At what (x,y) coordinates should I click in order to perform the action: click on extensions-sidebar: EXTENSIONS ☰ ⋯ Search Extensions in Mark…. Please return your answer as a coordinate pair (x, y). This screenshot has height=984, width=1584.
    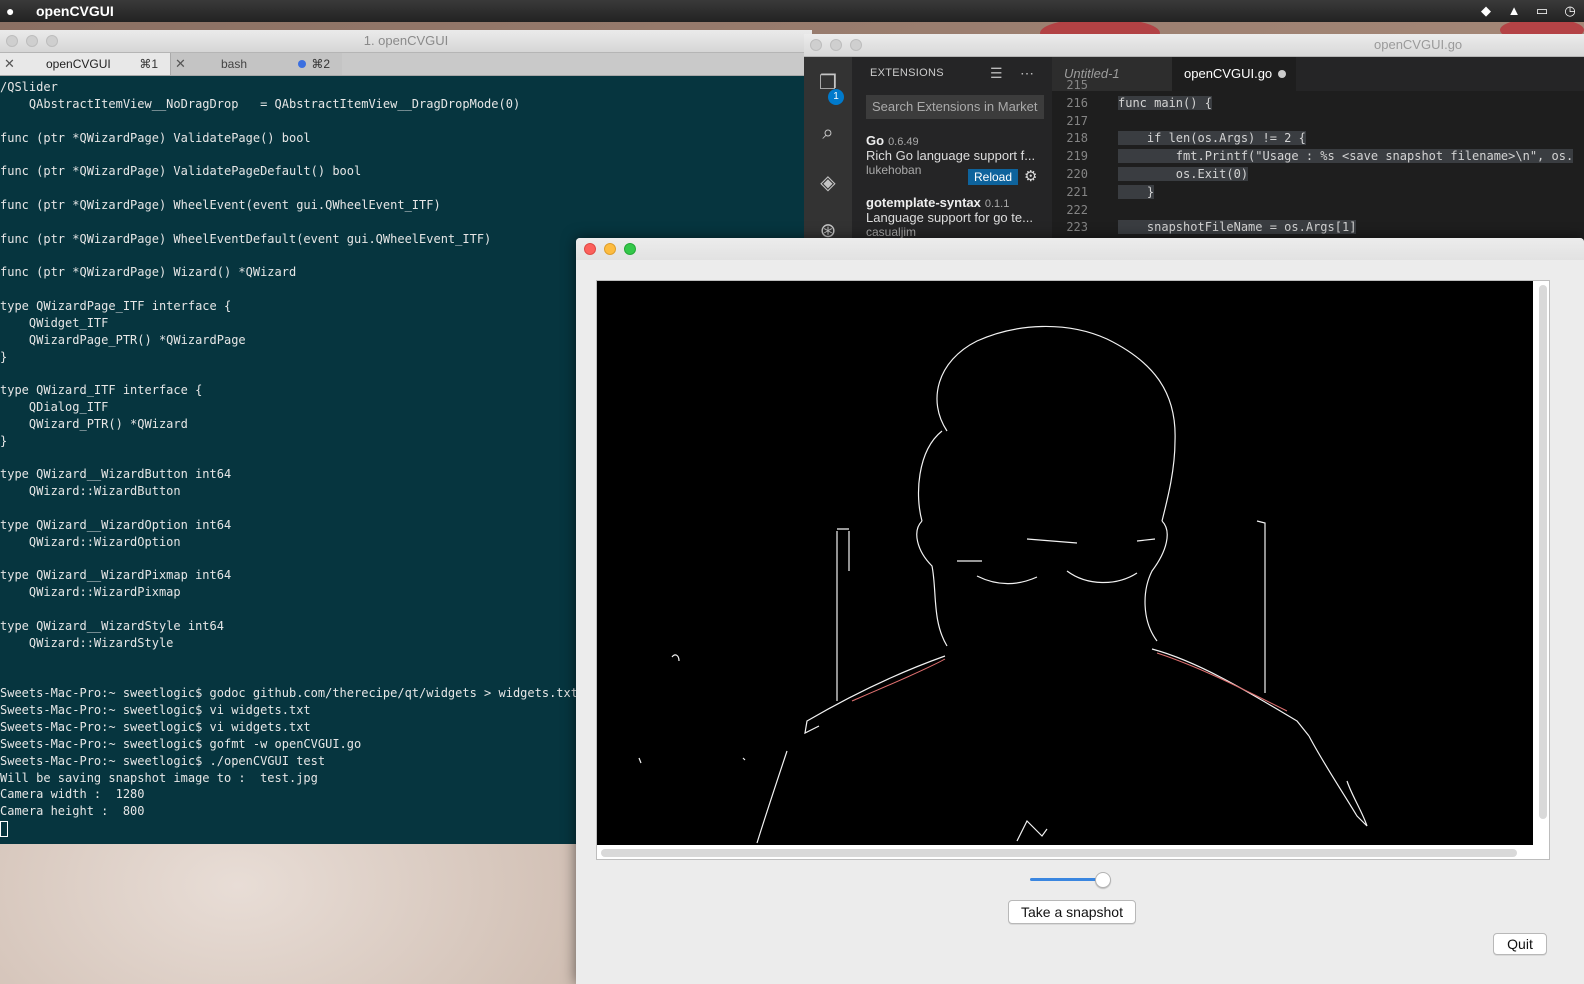
    Looking at the image, I should click on (952, 150).